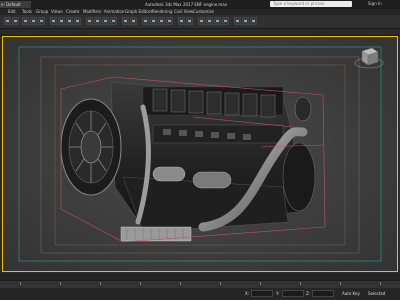  What do you see at coordinates (237, 21) in the screenshot?
I see `render-setup-icon` at bounding box center [237, 21].